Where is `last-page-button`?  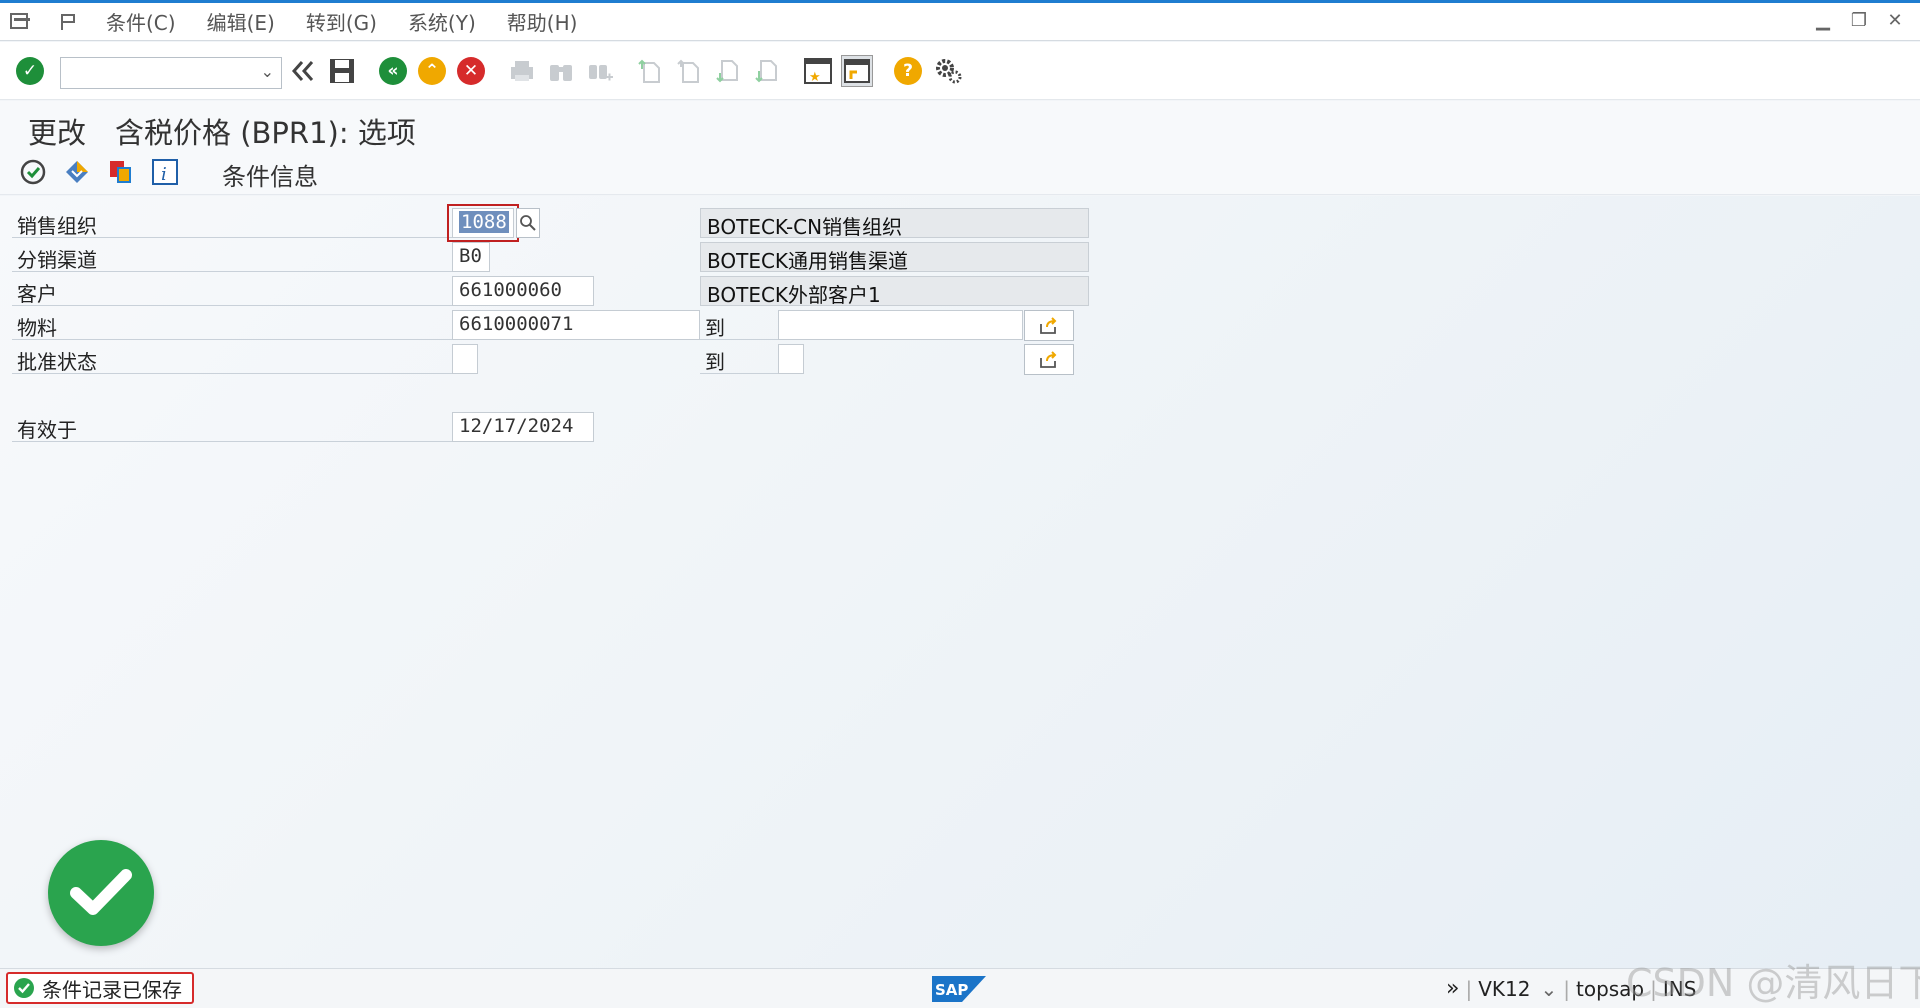
last-page-button is located at coordinates (767, 71).